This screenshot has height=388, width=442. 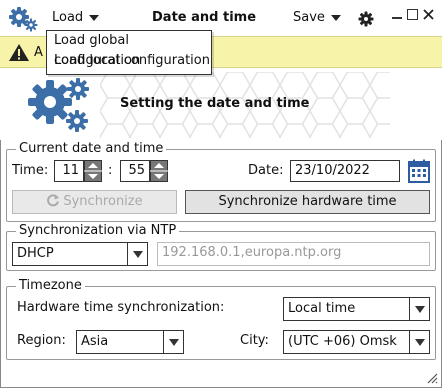 I want to click on hours-spinner, so click(x=93, y=171).